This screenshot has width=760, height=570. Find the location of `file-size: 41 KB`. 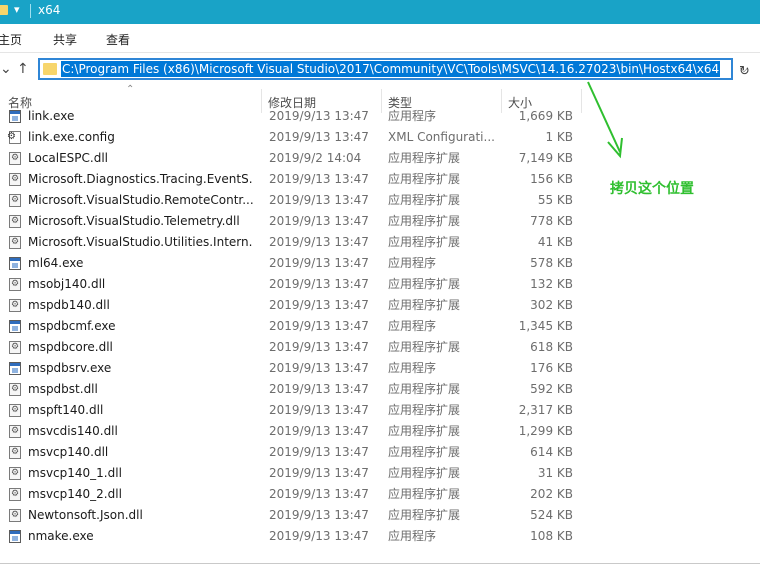

file-size: 41 KB is located at coordinates (555, 242).